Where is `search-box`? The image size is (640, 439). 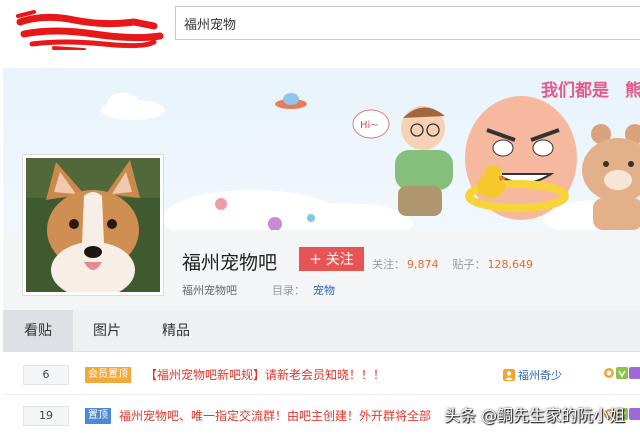 search-box is located at coordinates (407, 23).